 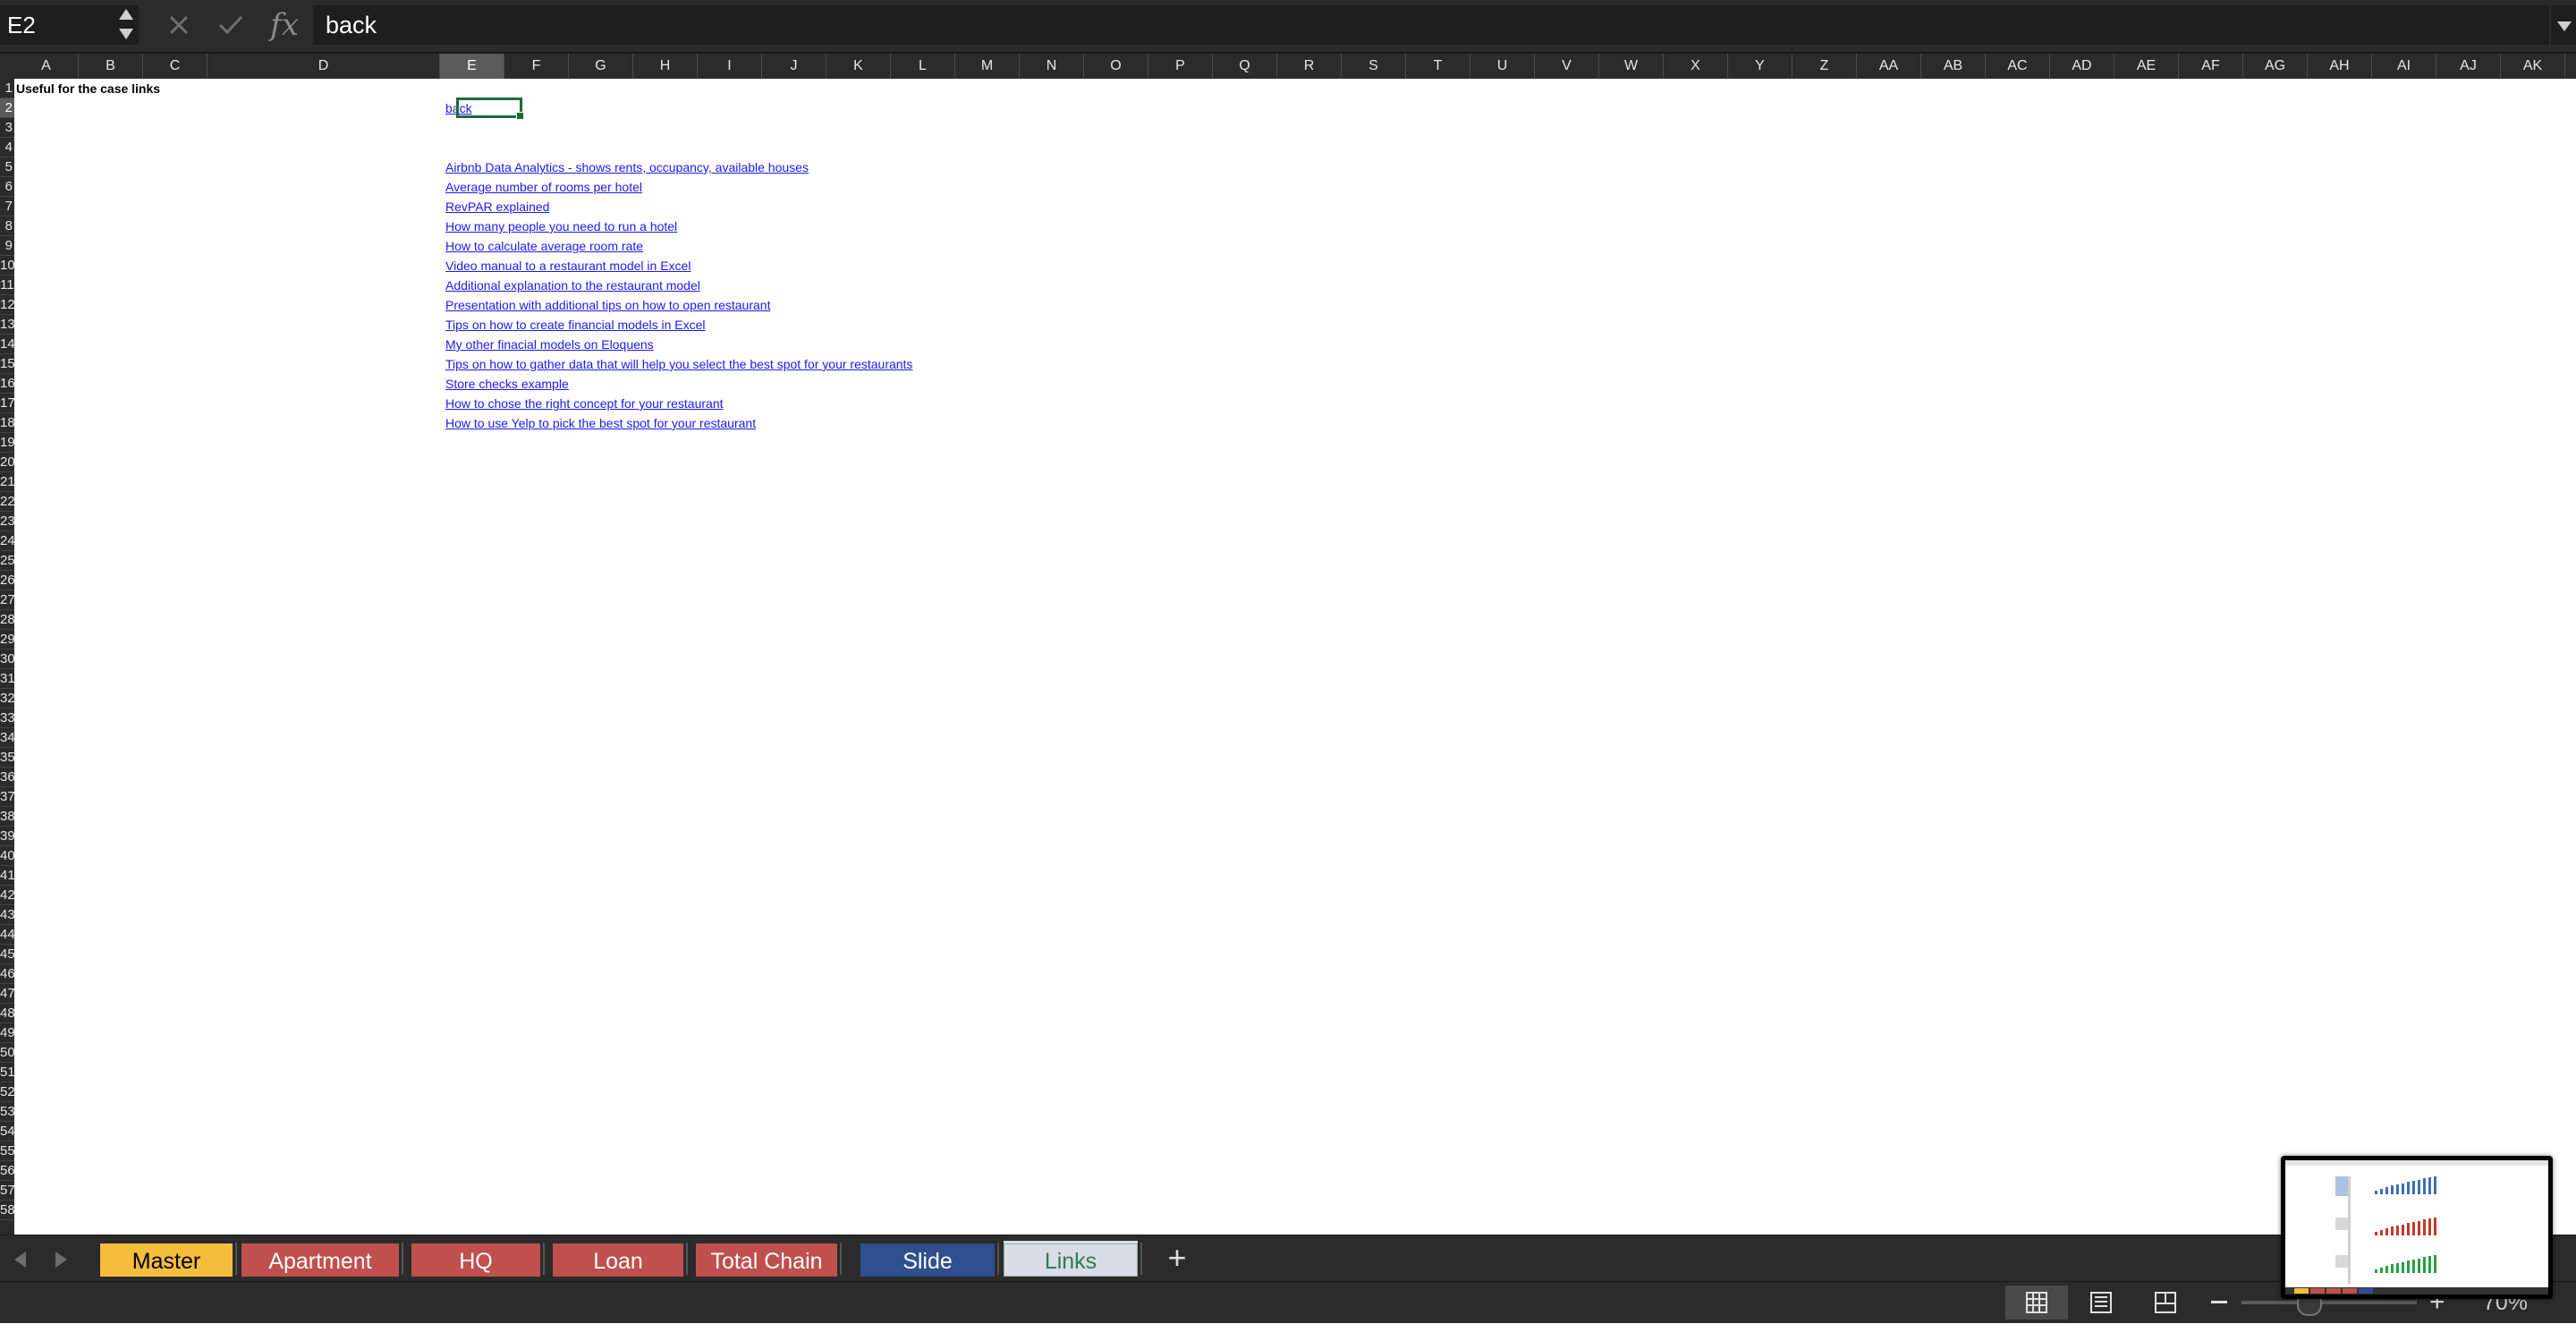 I want to click on column-header-ak: AK, so click(x=2533, y=66).